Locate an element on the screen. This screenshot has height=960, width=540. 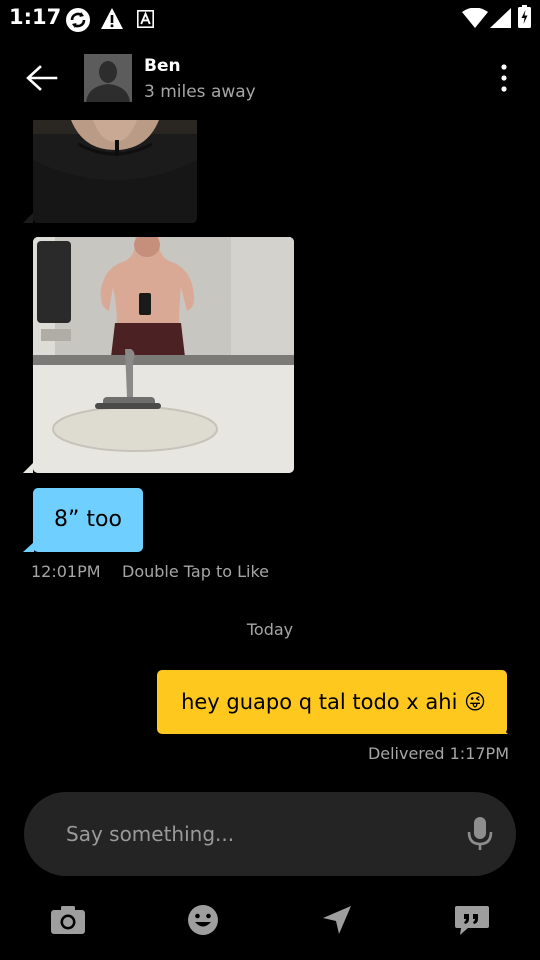
status-time: 1:17 is located at coordinates (35, 17).